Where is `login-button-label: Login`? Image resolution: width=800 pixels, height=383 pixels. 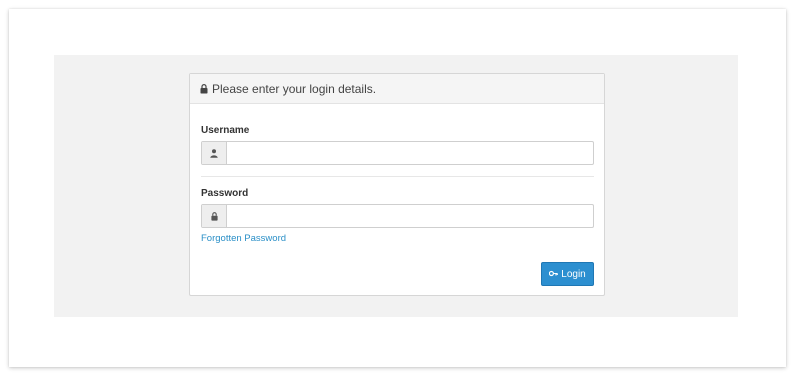
login-button-label: Login is located at coordinates (573, 274).